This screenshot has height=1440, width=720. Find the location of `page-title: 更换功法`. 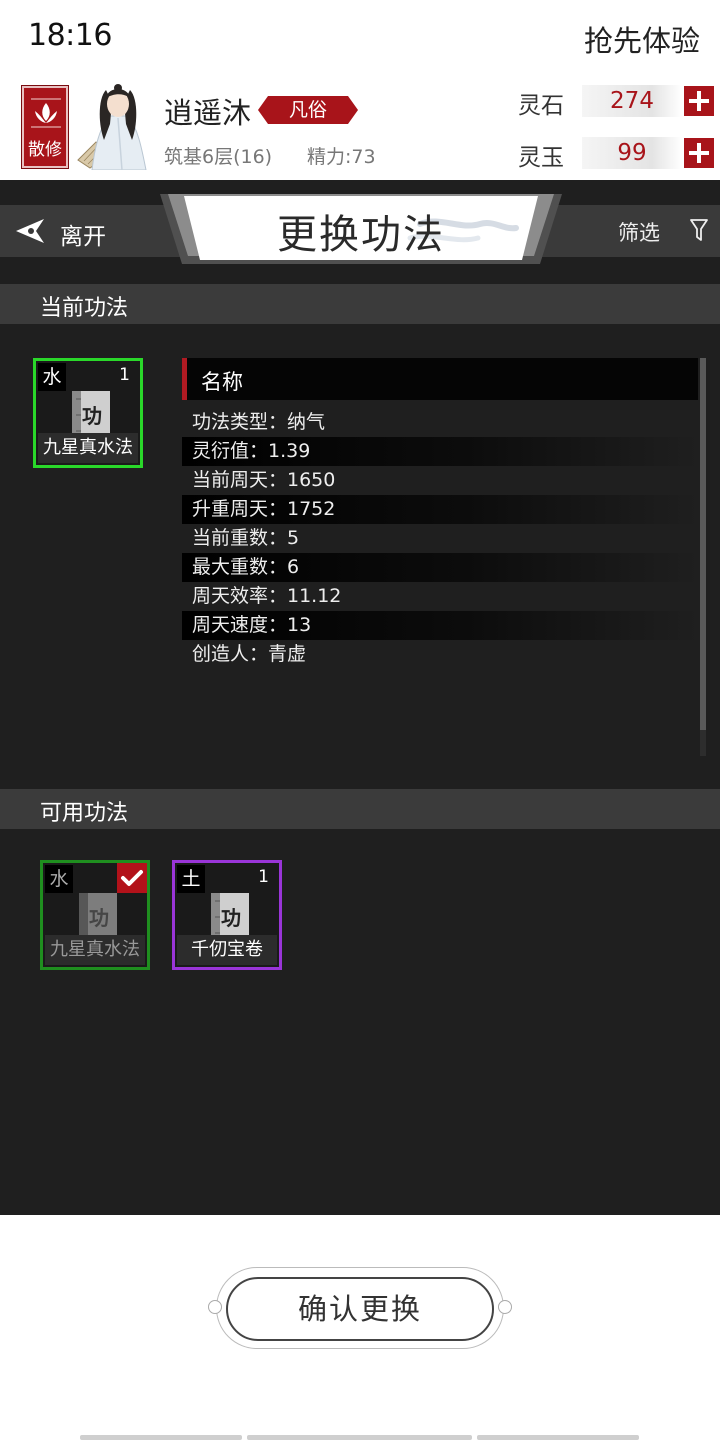

page-title: 更换功法 is located at coordinates (361, 235).